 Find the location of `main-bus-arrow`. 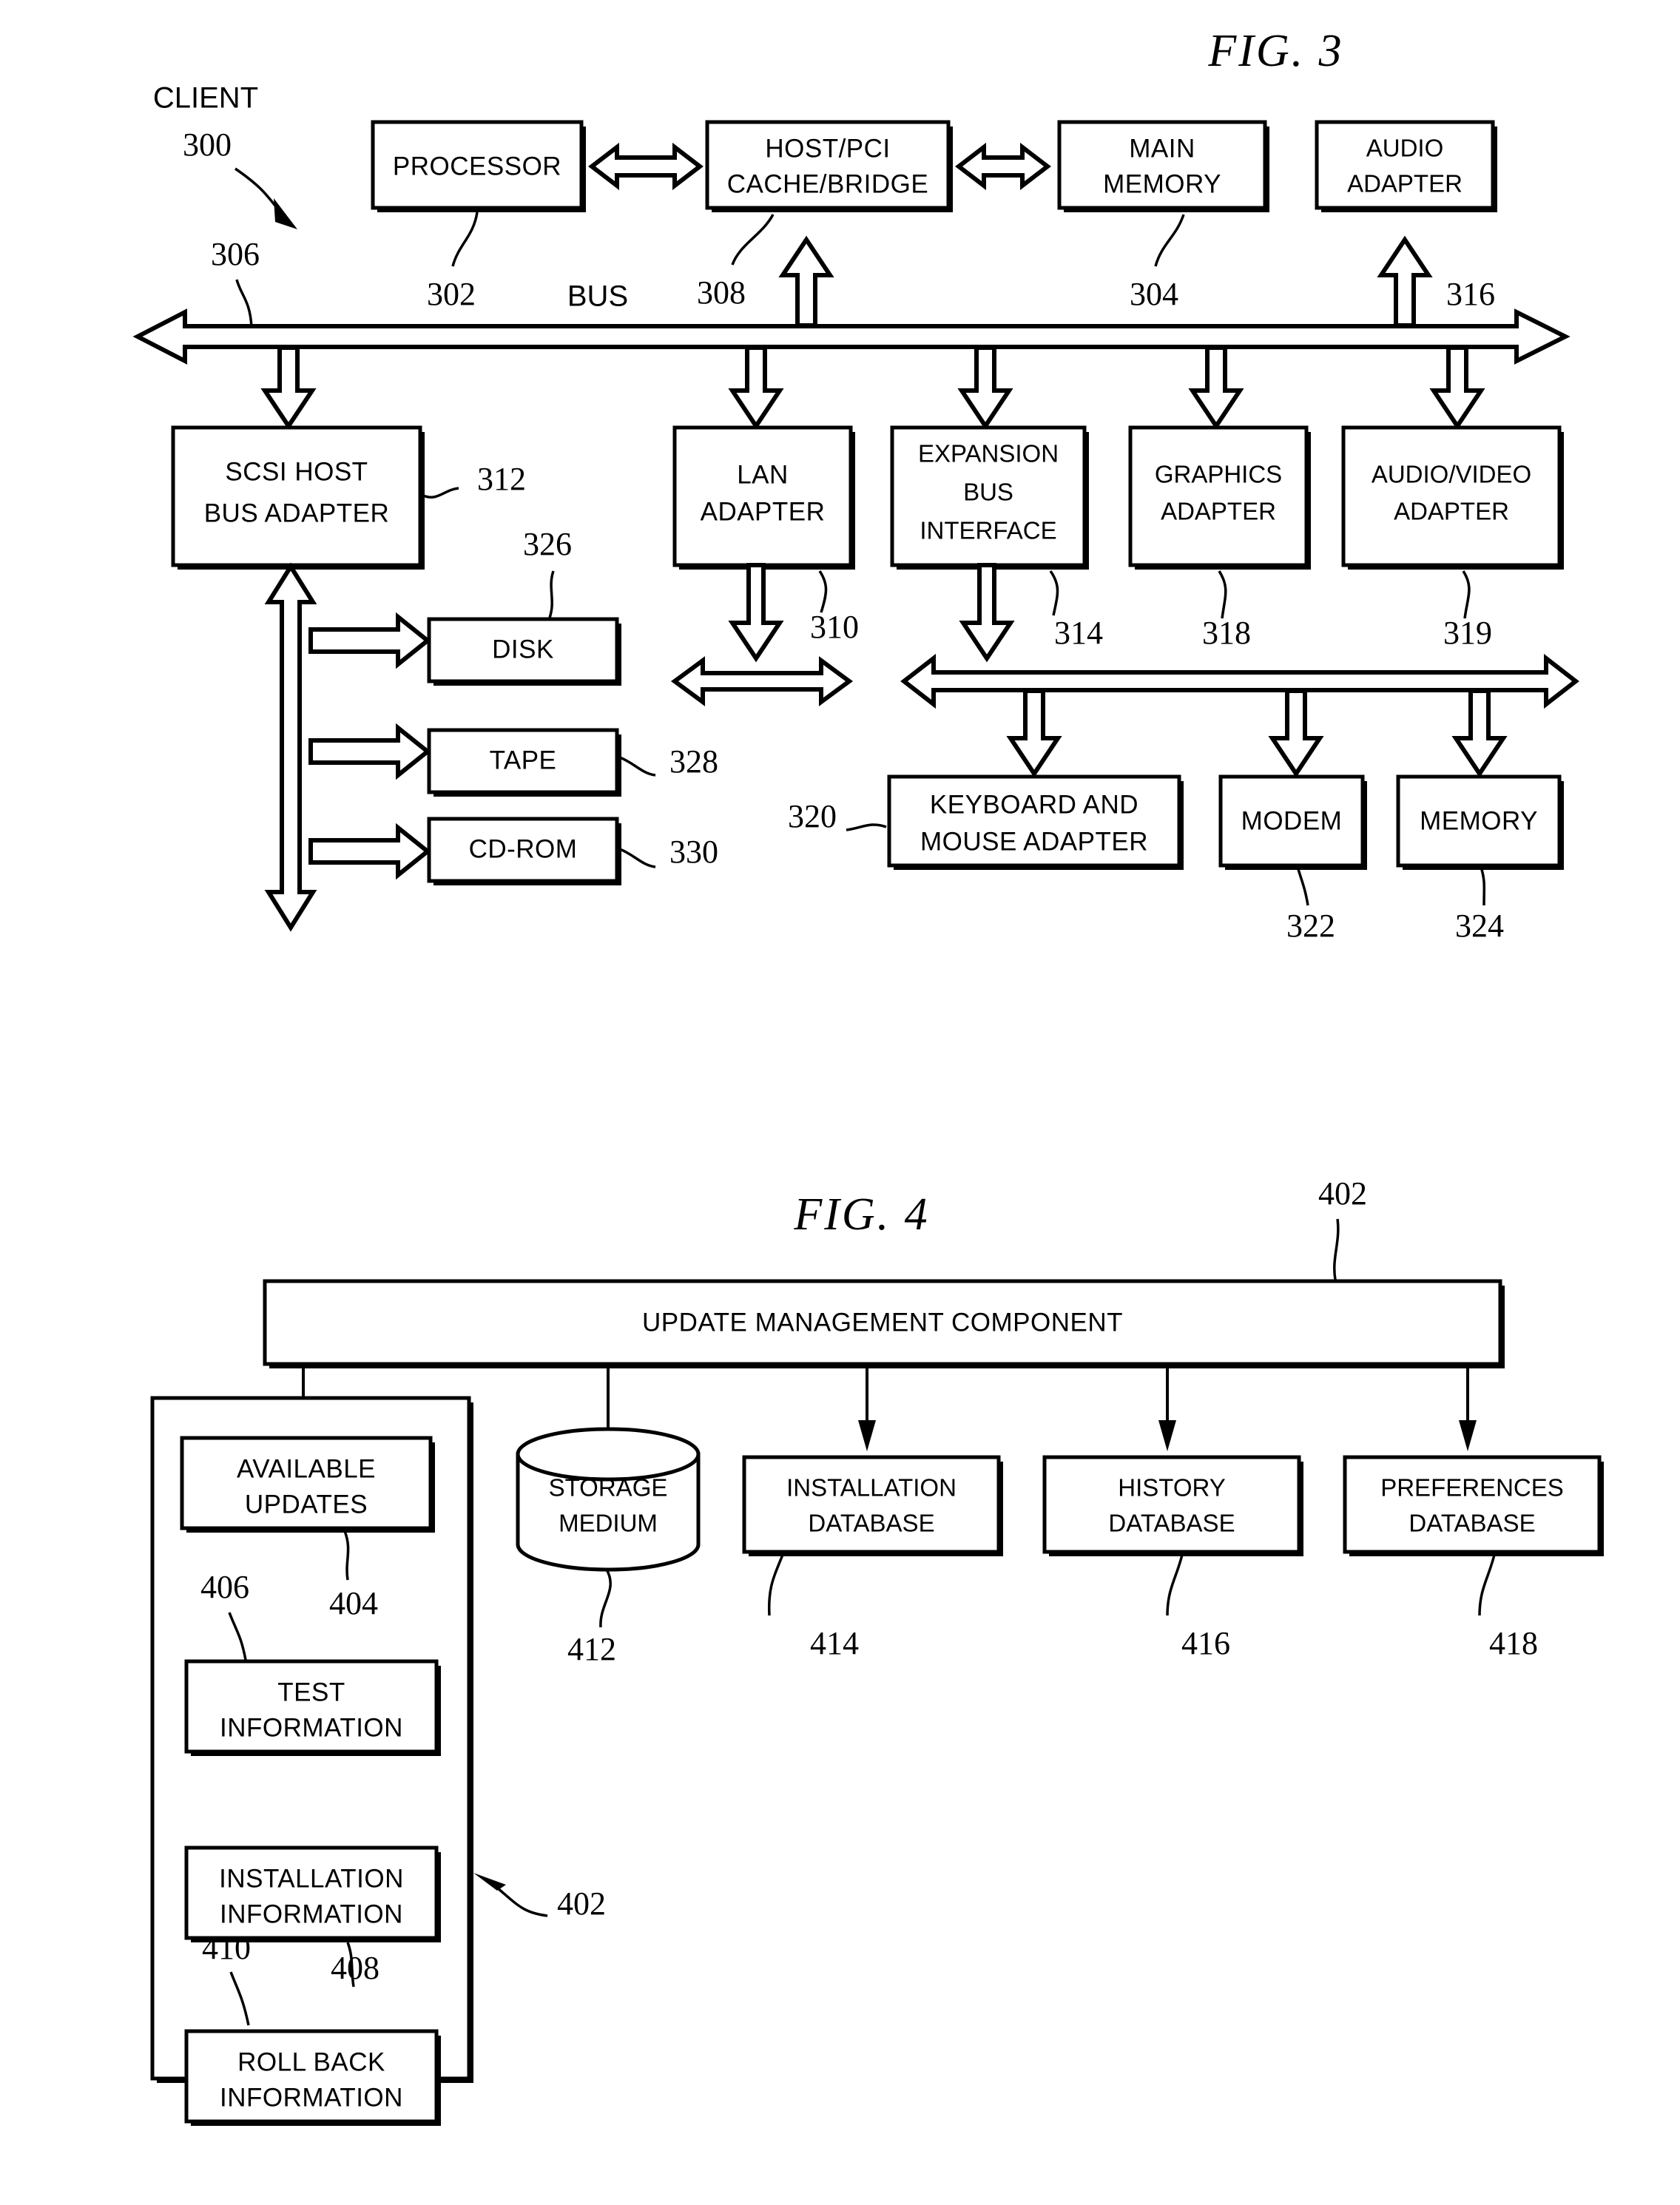

main-bus-arrow is located at coordinates (851, 337).